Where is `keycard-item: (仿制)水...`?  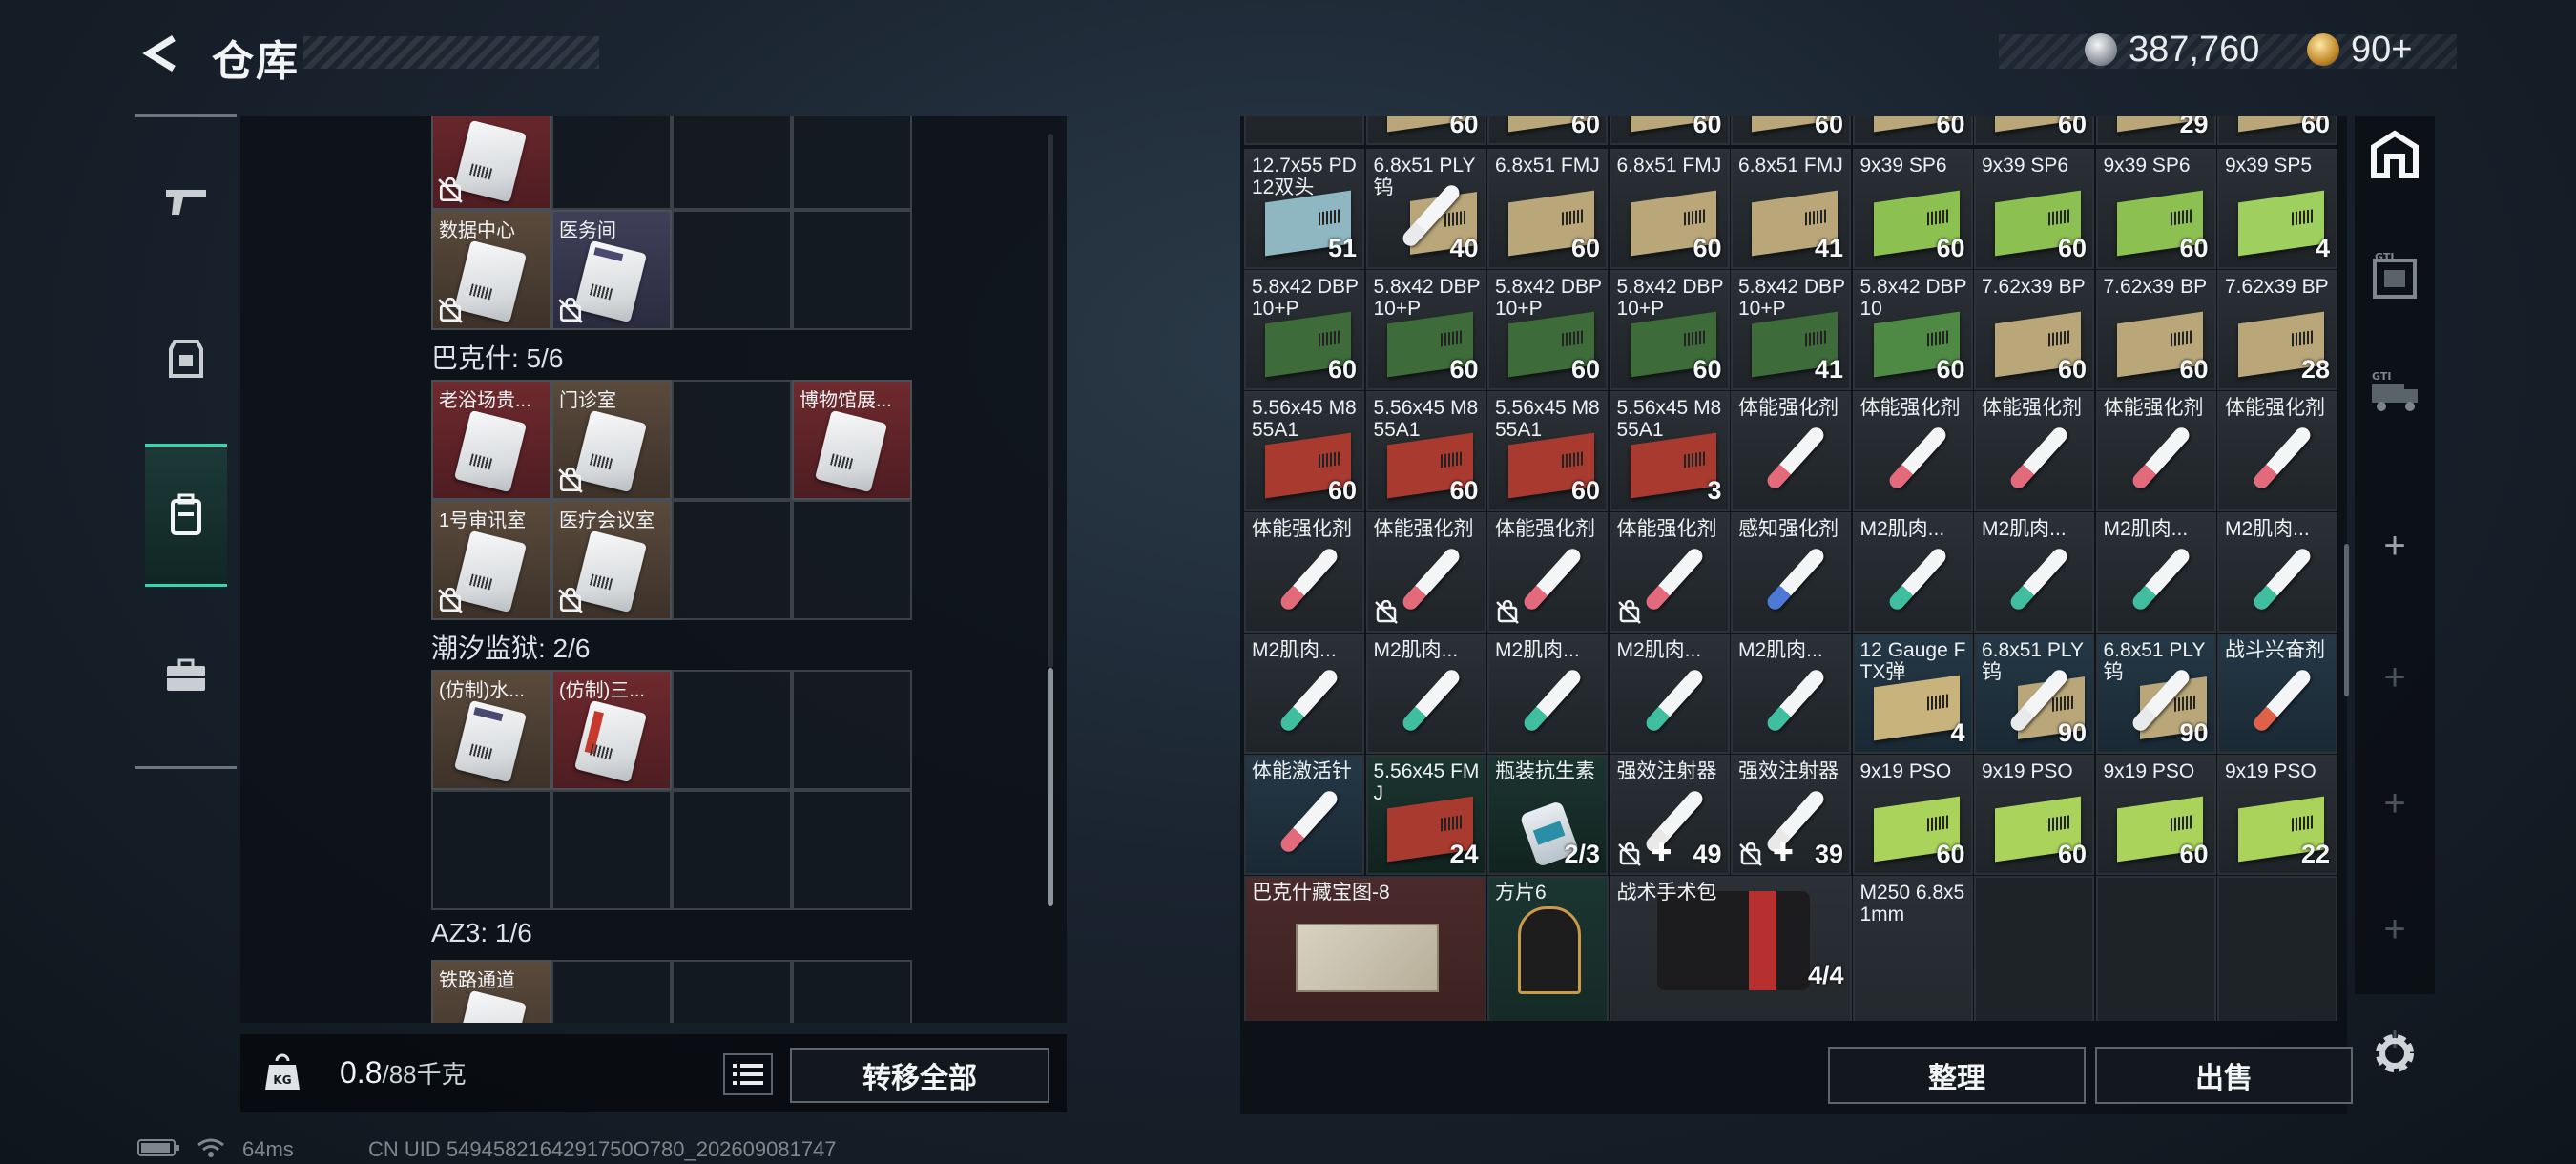
keycard-item: (仿制)水... is located at coordinates (491, 730).